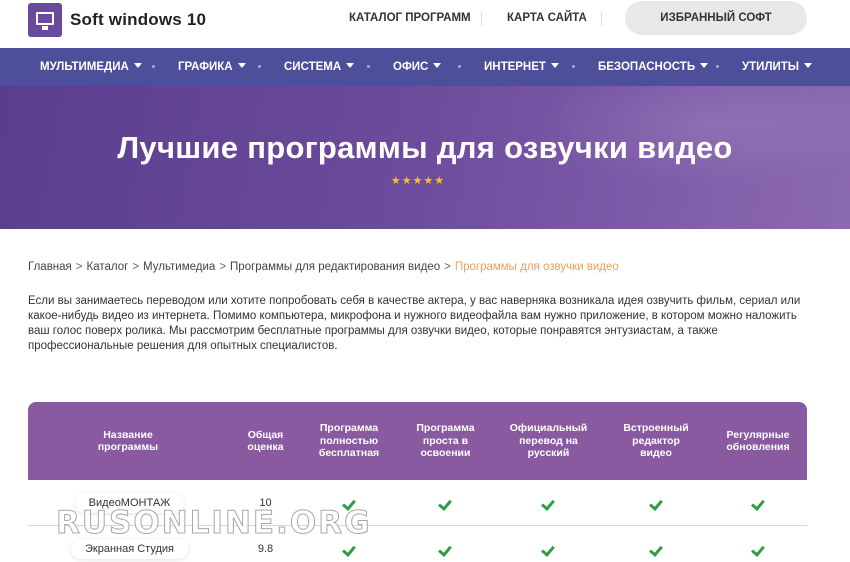 The image size is (850, 562). What do you see at coordinates (50, 267) in the screenshot?
I see `breadcrumb-home: Главная` at bounding box center [50, 267].